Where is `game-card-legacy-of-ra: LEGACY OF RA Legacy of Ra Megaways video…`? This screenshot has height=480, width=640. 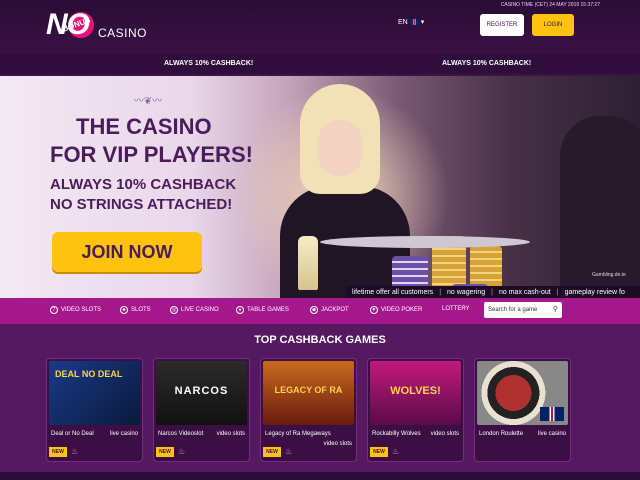 game-card-legacy-of-ra: LEGACY OF RA Legacy of Ra Megaways video… is located at coordinates (308, 410).